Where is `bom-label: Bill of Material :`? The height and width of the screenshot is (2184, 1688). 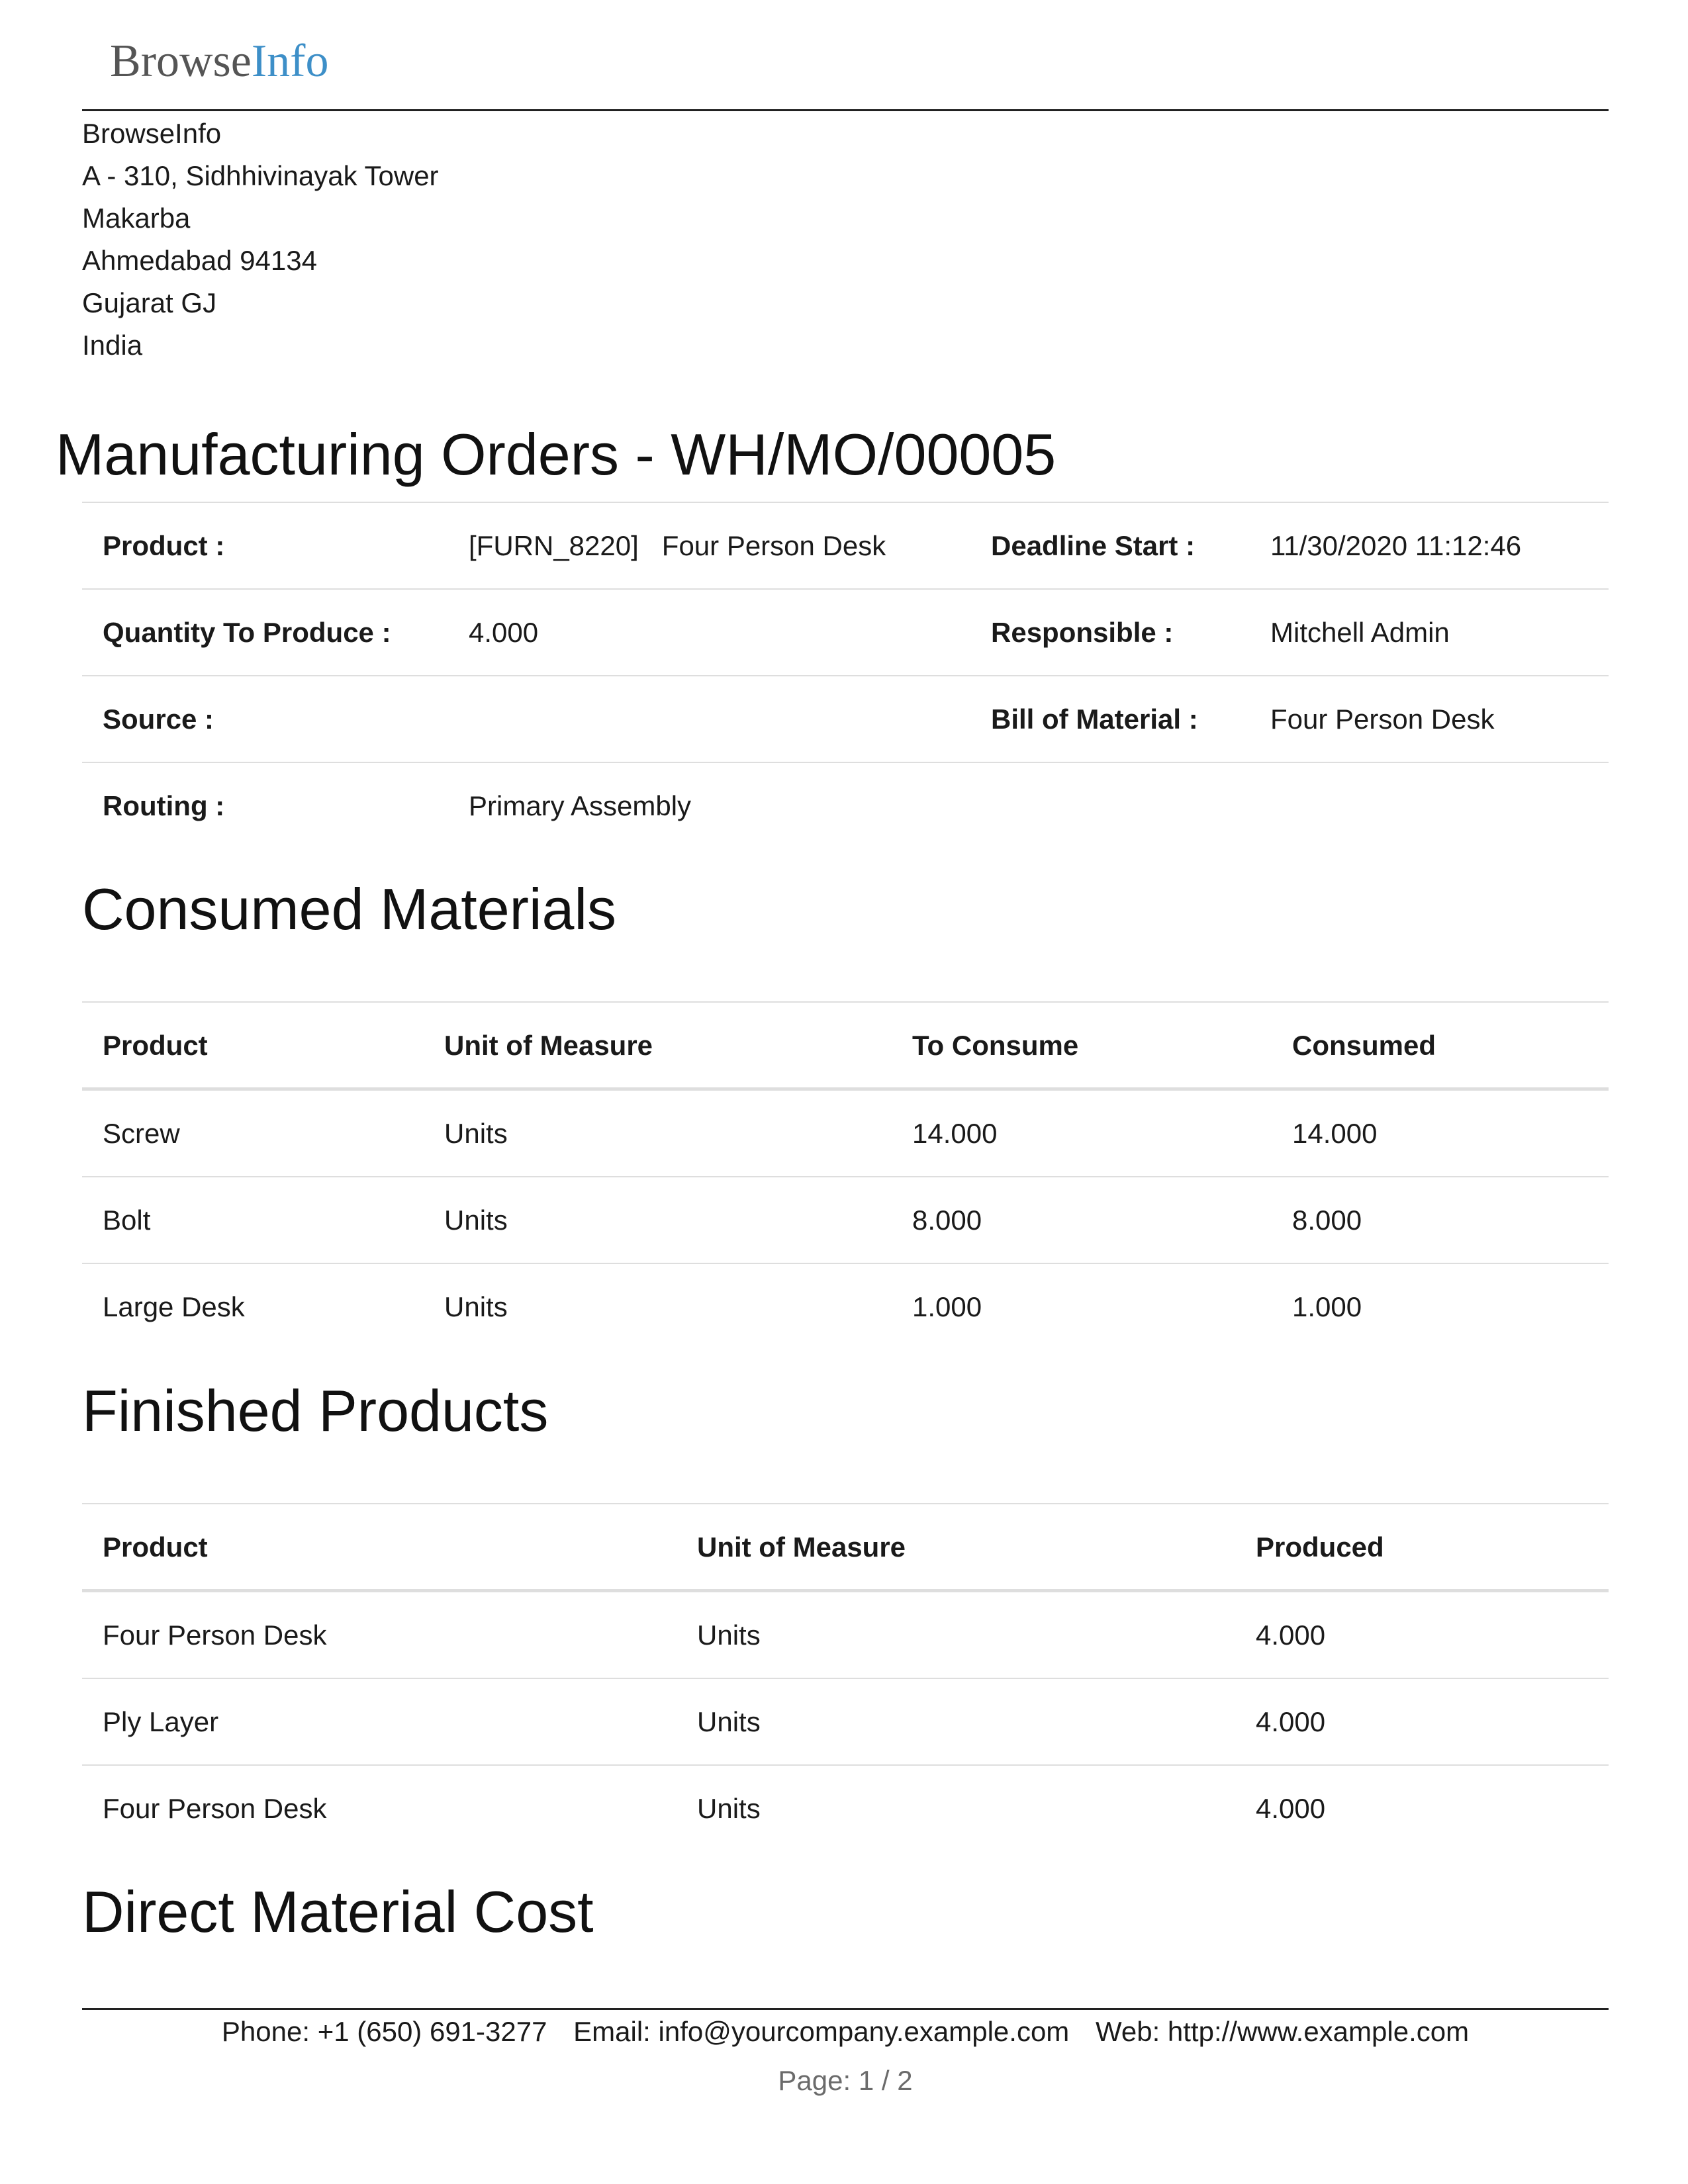
bom-label: Bill of Material : is located at coordinates (1094, 719).